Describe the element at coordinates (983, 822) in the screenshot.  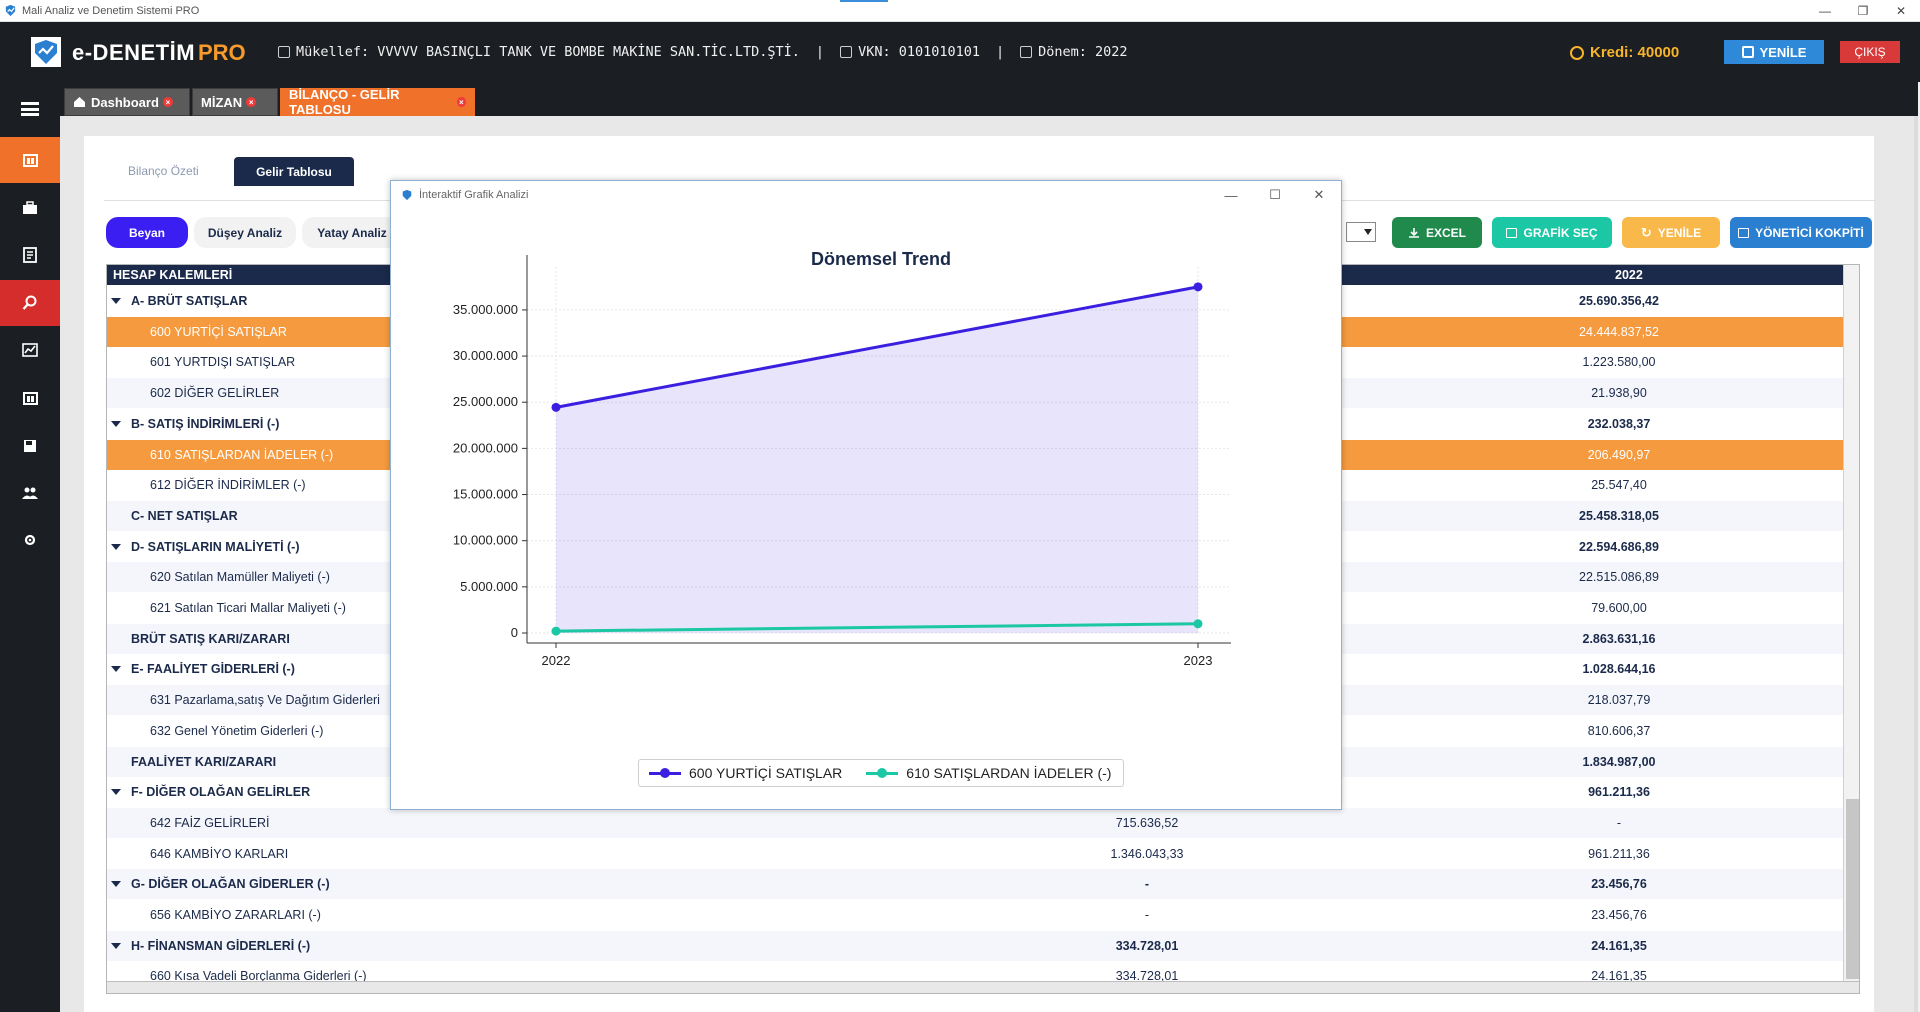
I see `table-row: 642 FAİZ GELİRLERİ 715.636,52 -` at that location.